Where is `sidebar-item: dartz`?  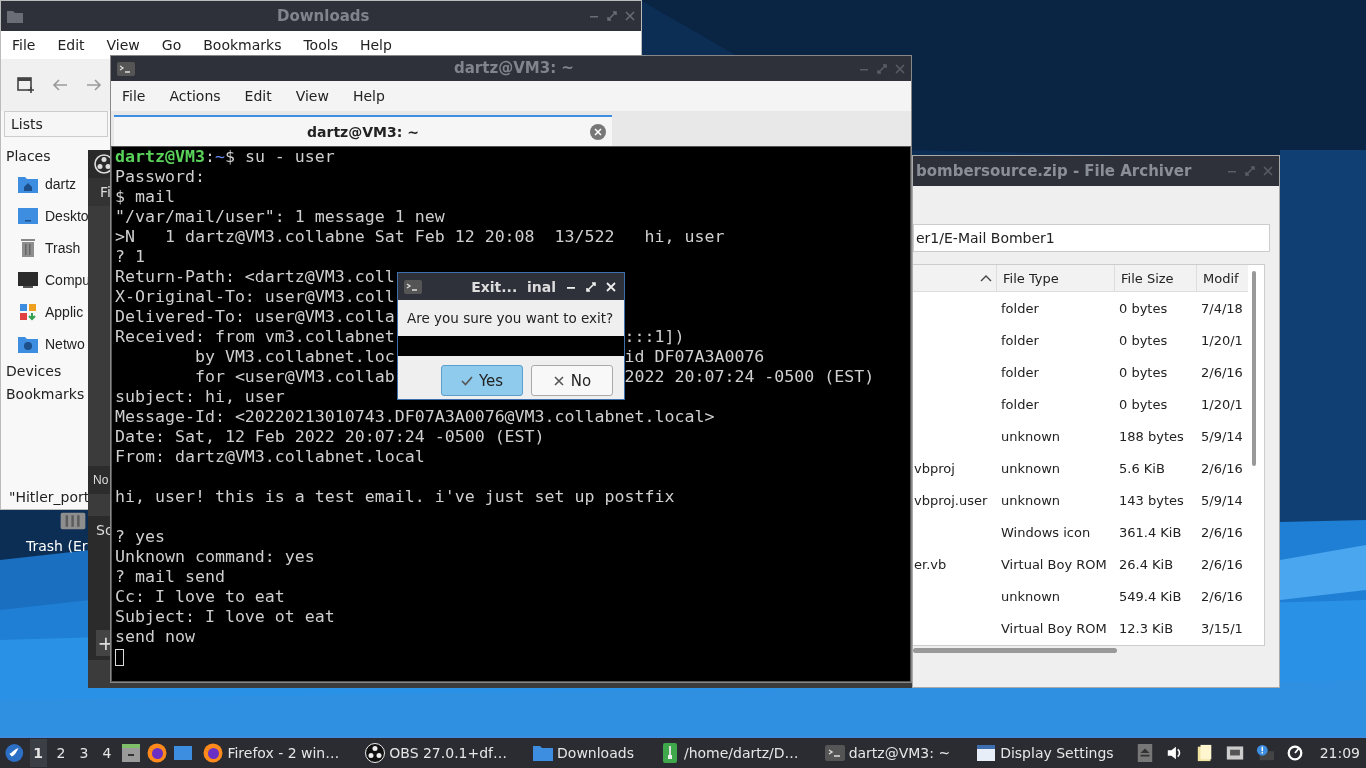 sidebar-item: dartz is located at coordinates (61, 184).